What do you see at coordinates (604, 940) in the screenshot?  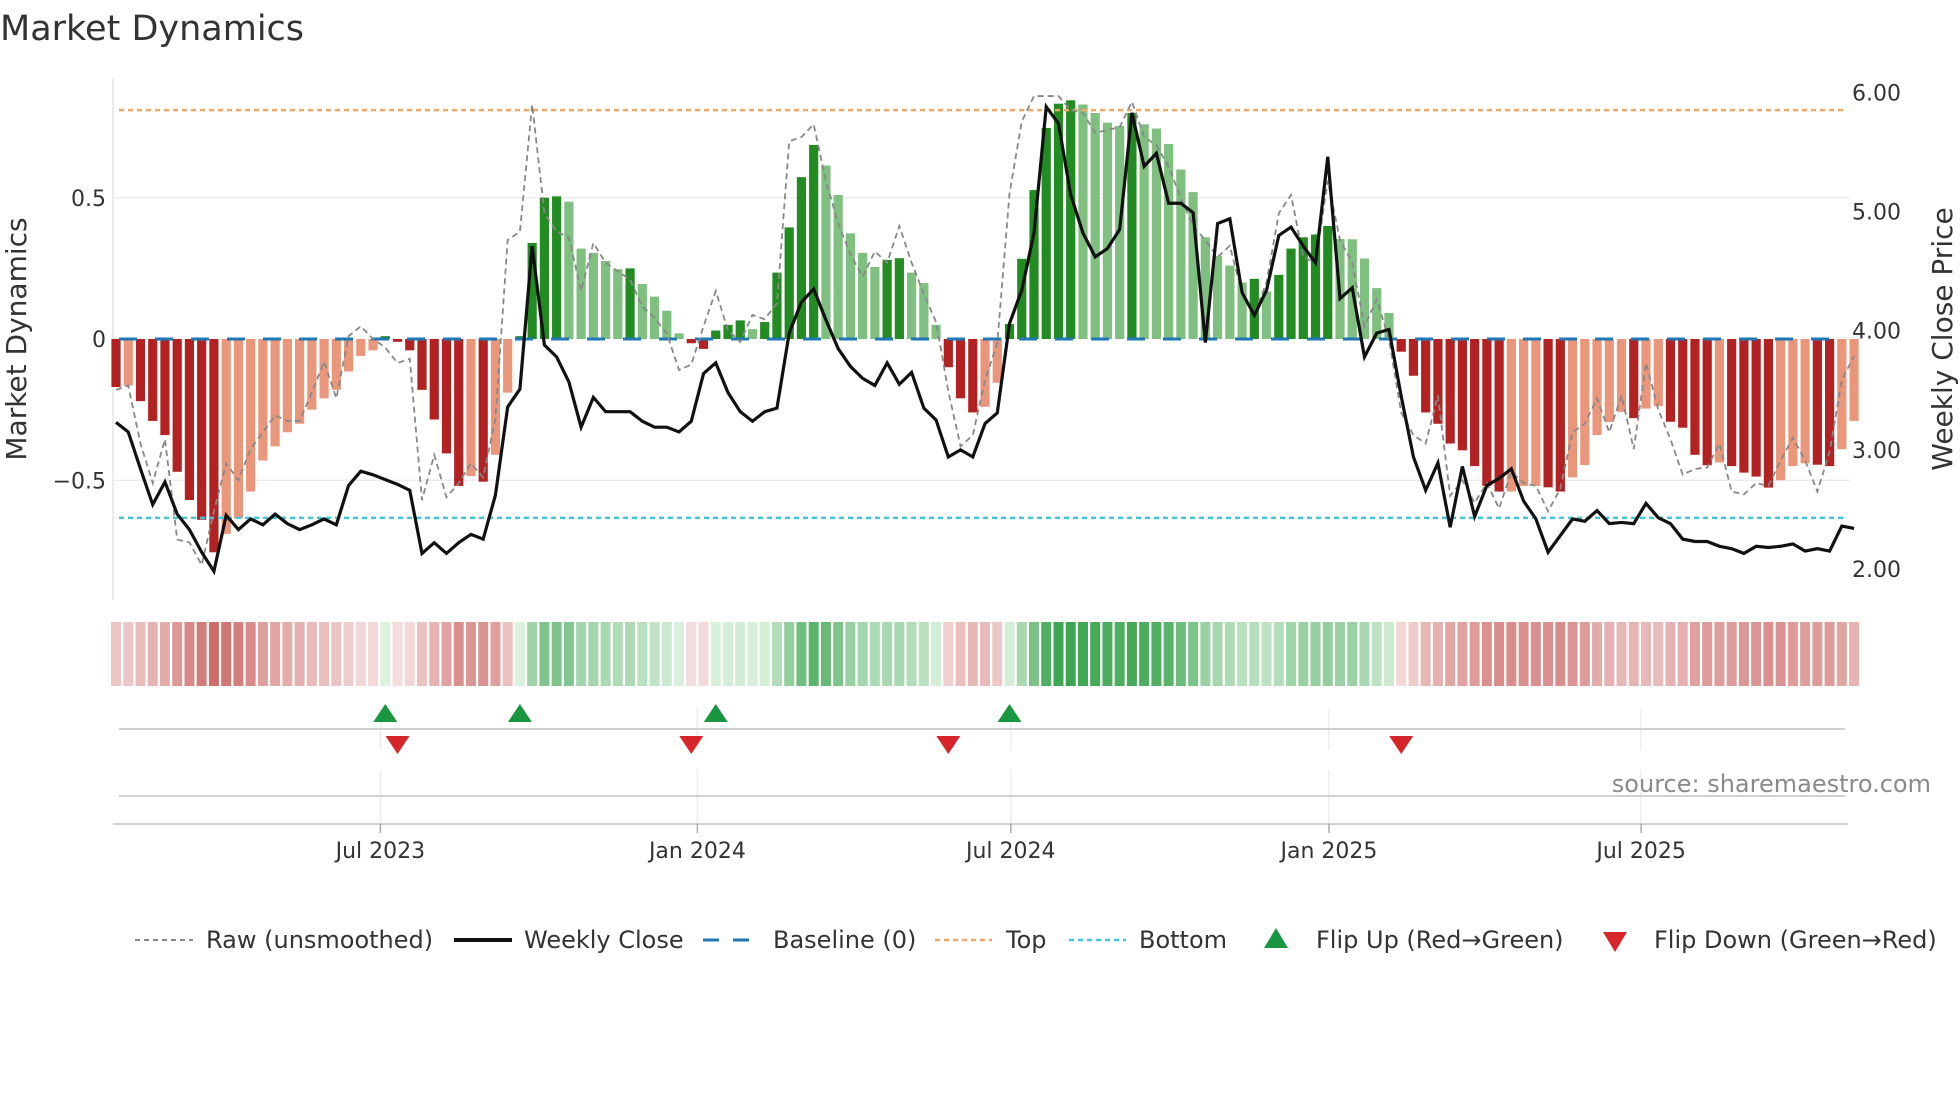 I see `legend-close-label: Weekly Close` at bounding box center [604, 940].